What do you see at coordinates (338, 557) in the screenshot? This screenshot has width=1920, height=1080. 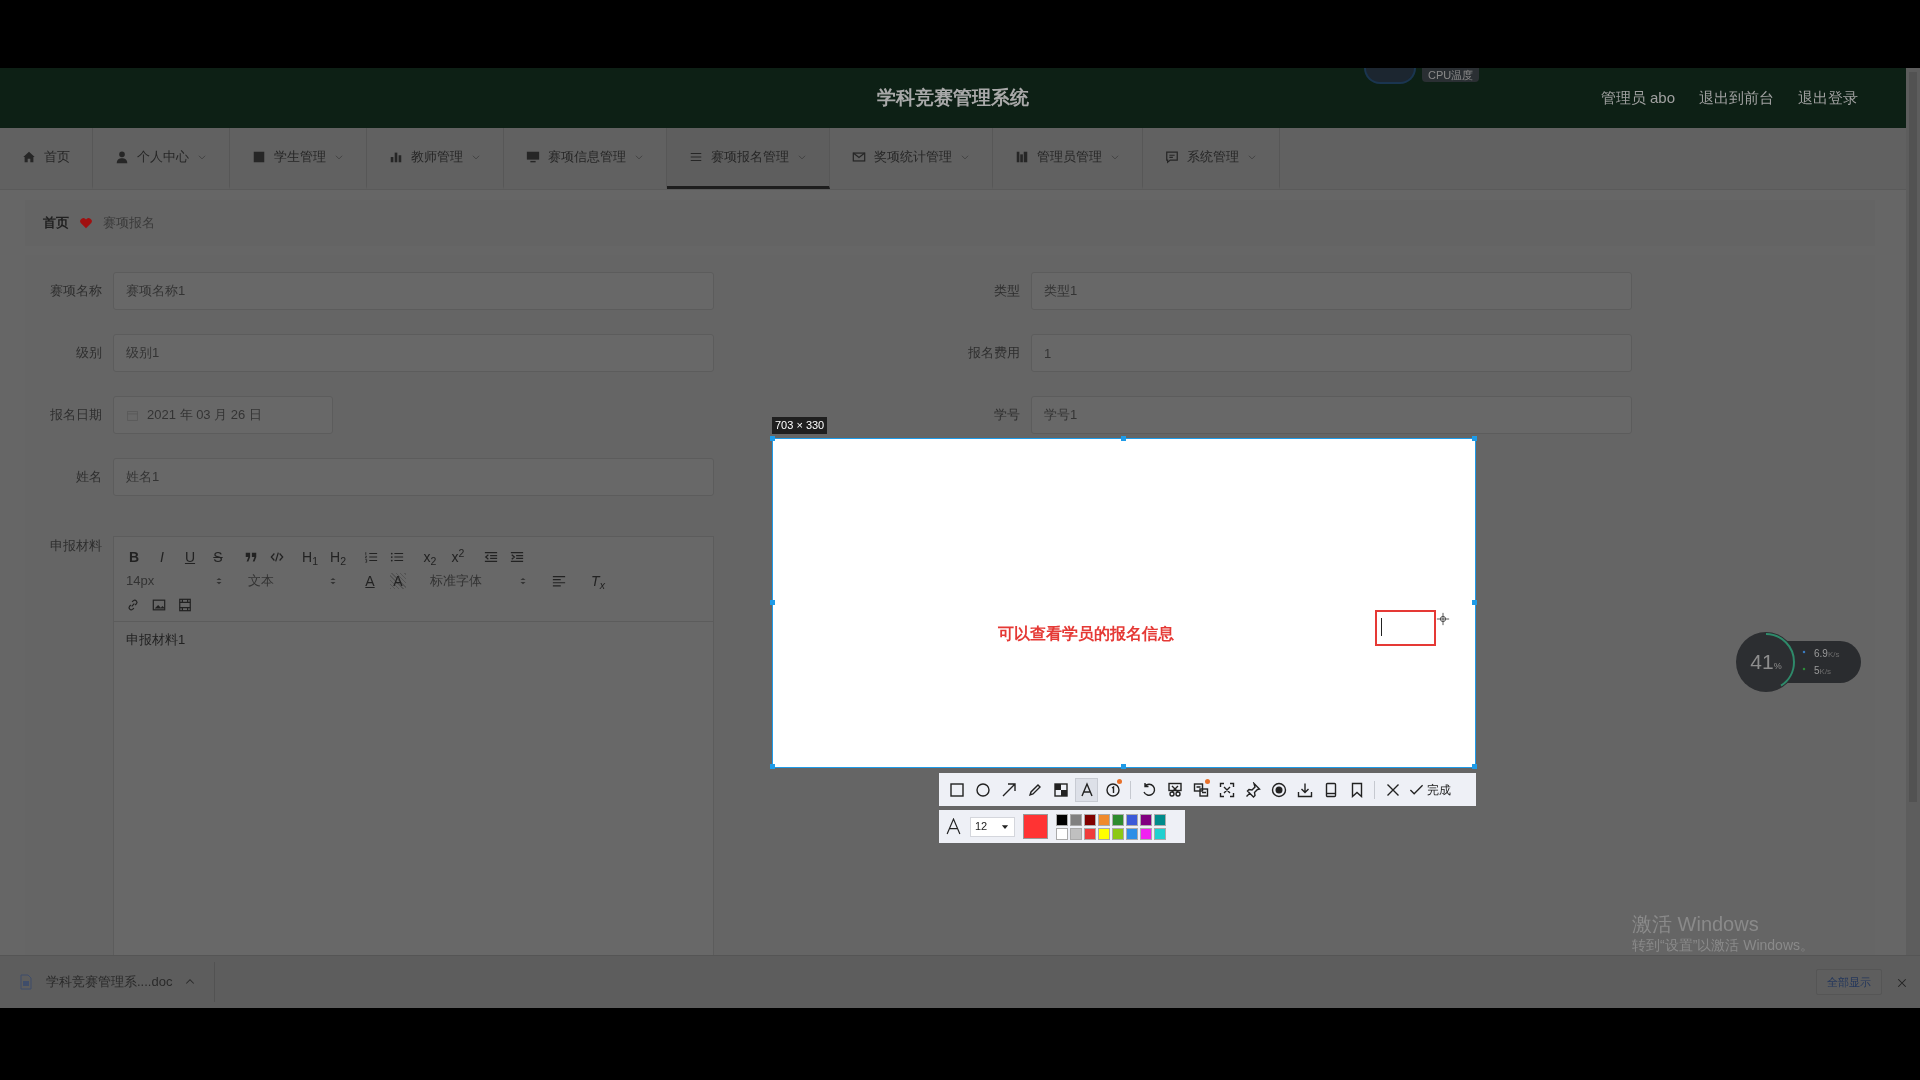 I see `format-button: H$_{2}$` at bounding box center [338, 557].